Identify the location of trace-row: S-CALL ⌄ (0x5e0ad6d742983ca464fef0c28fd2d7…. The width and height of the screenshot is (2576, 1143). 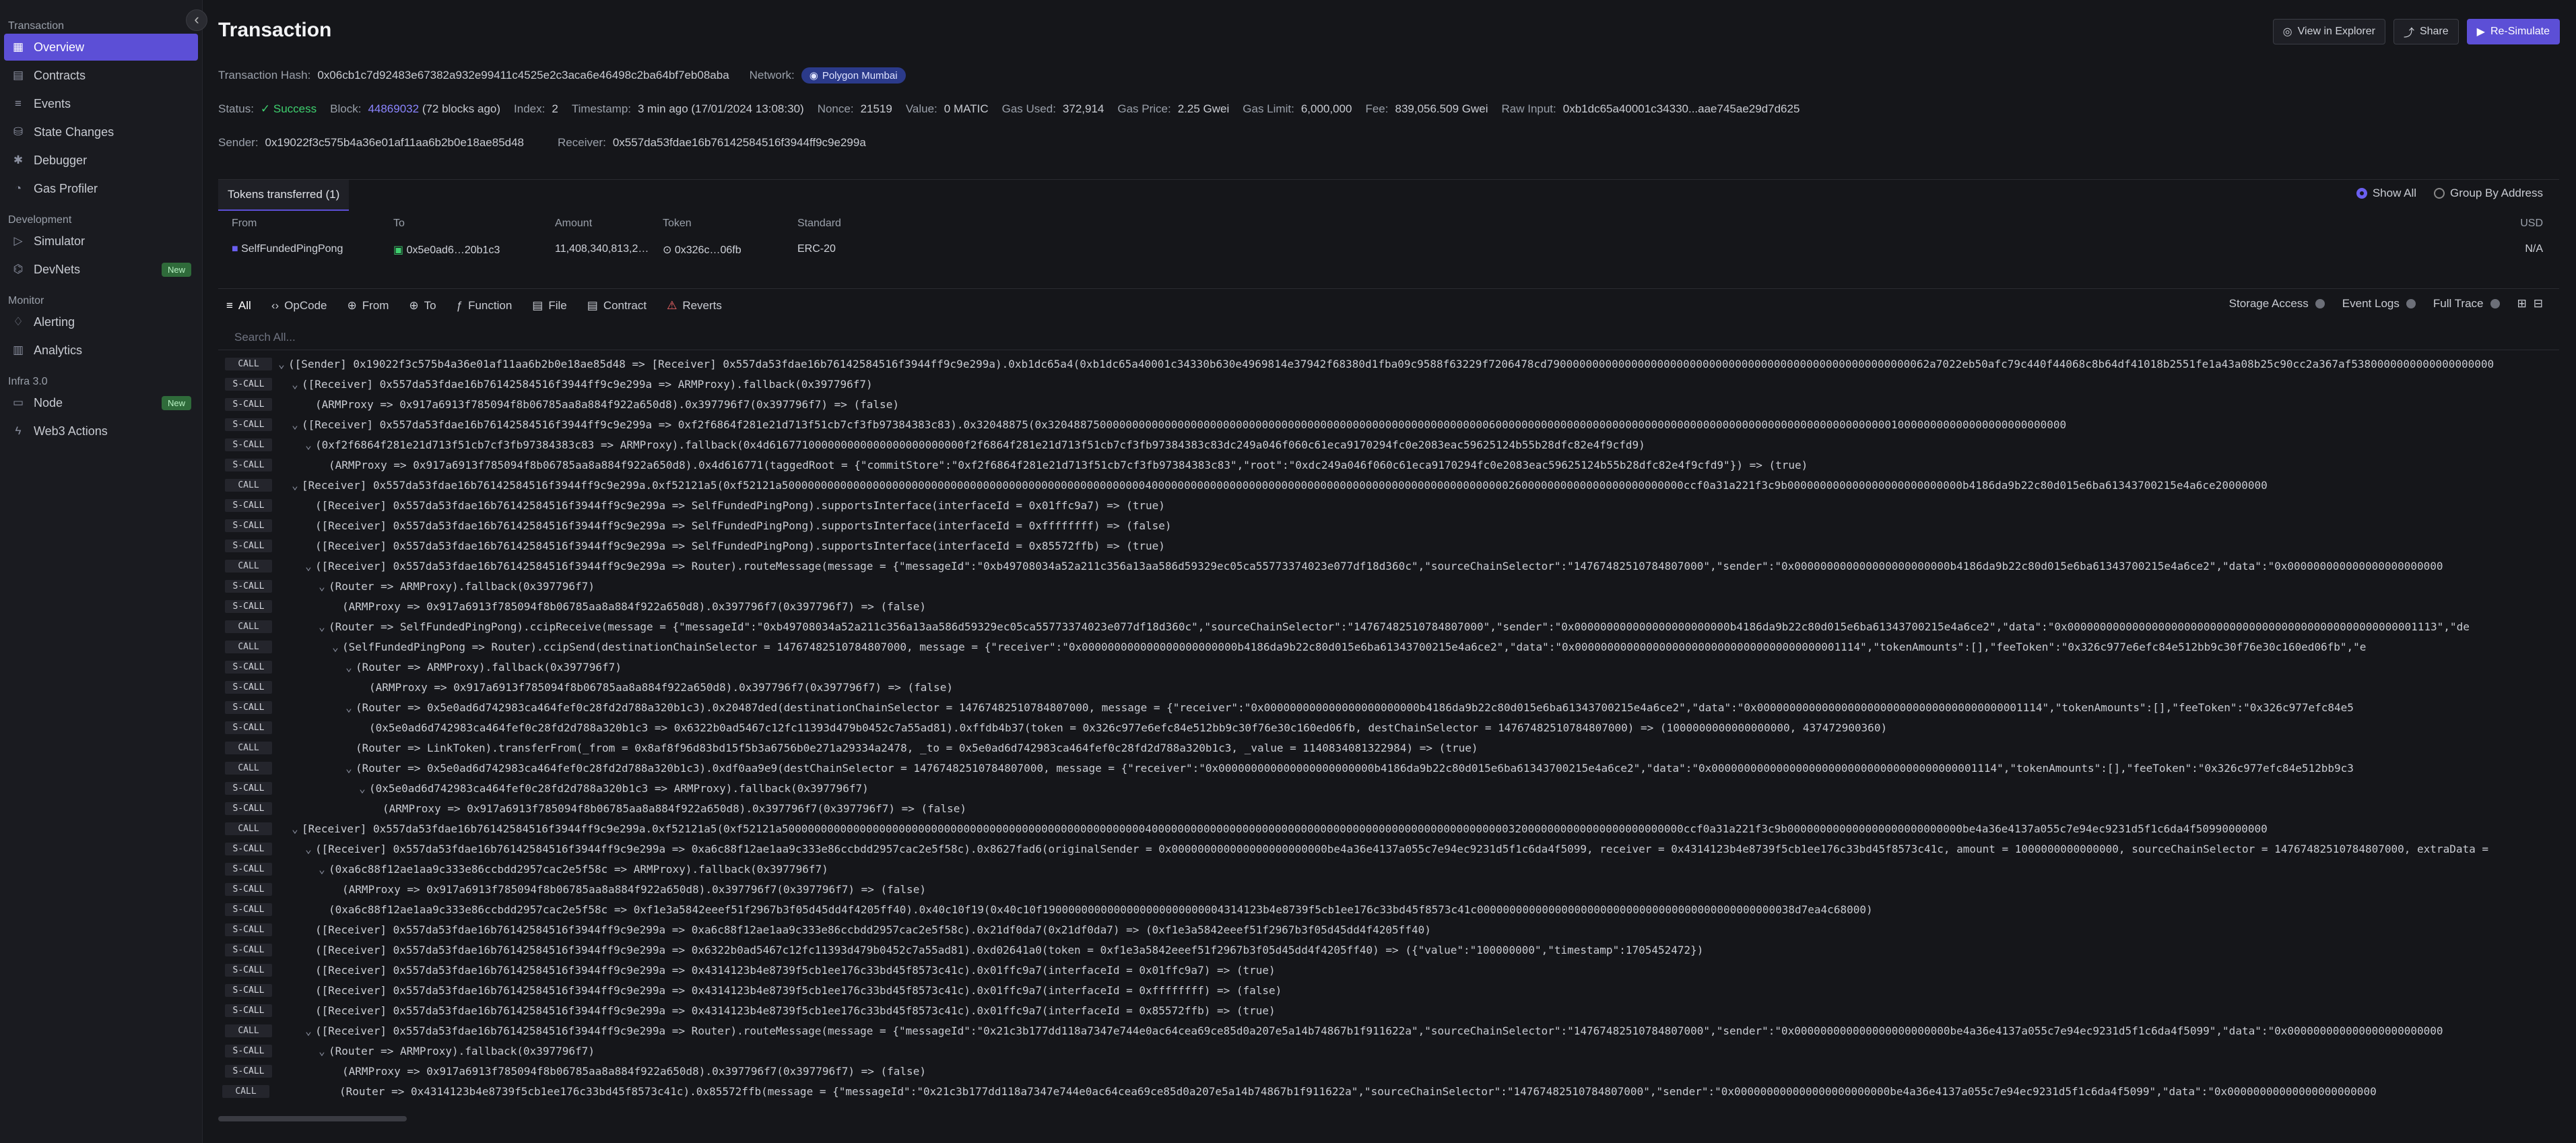
(1388, 788).